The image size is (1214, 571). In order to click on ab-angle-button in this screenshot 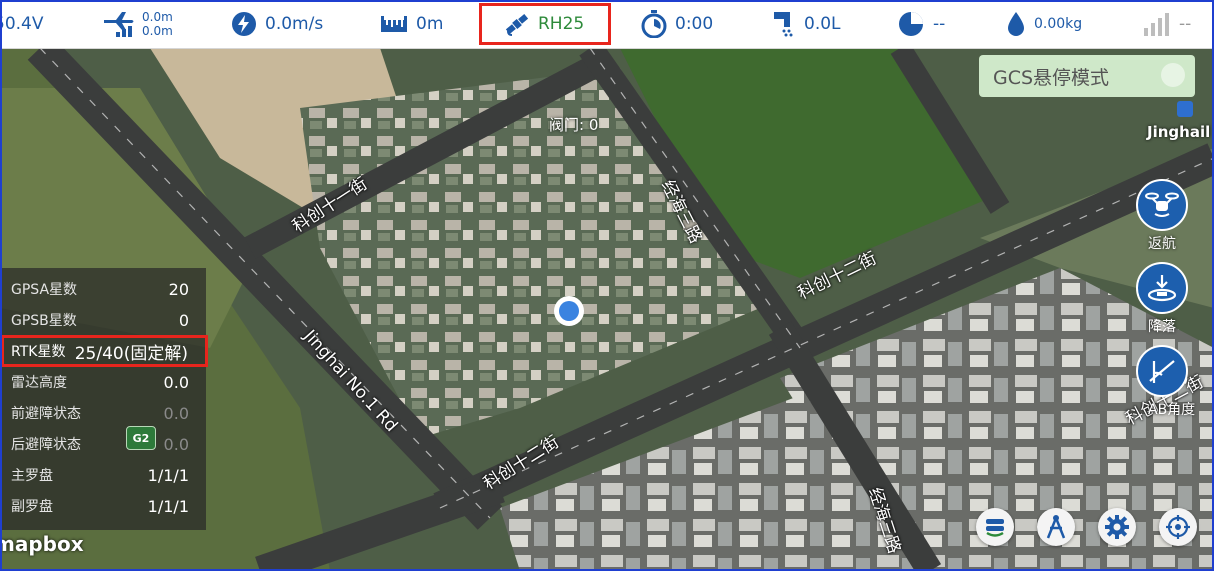, I will do `click(1162, 371)`.